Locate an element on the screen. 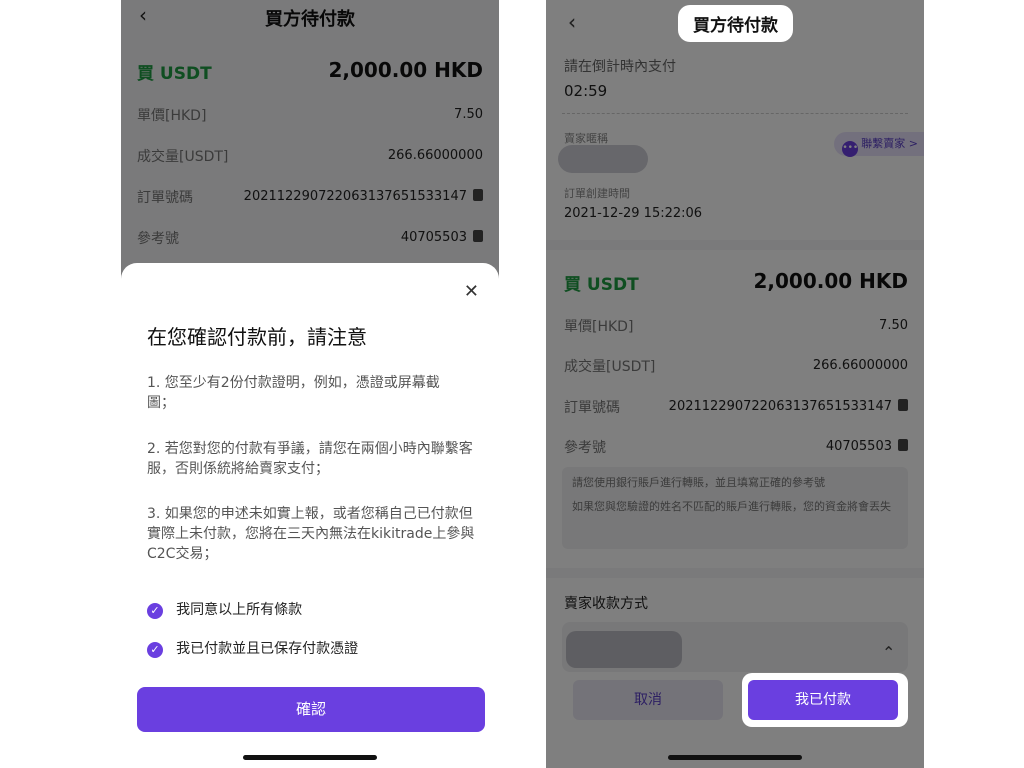 This screenshot has width=1024, height=768. close-icon: ✕ is located at coordinates (471, 291).